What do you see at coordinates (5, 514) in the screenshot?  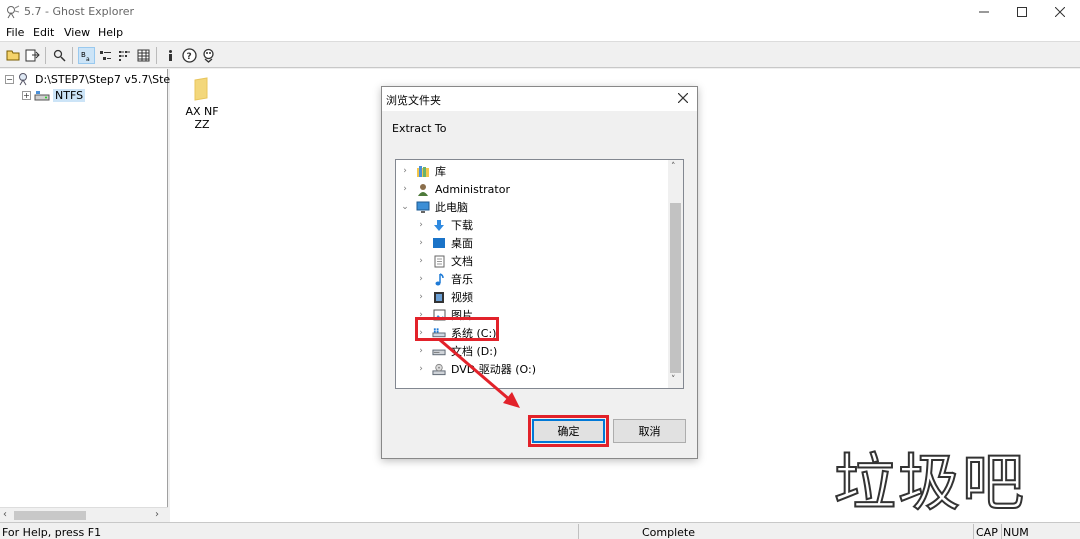 I see `scroll-left-icon: ‹` at bounding box center [5, 514].